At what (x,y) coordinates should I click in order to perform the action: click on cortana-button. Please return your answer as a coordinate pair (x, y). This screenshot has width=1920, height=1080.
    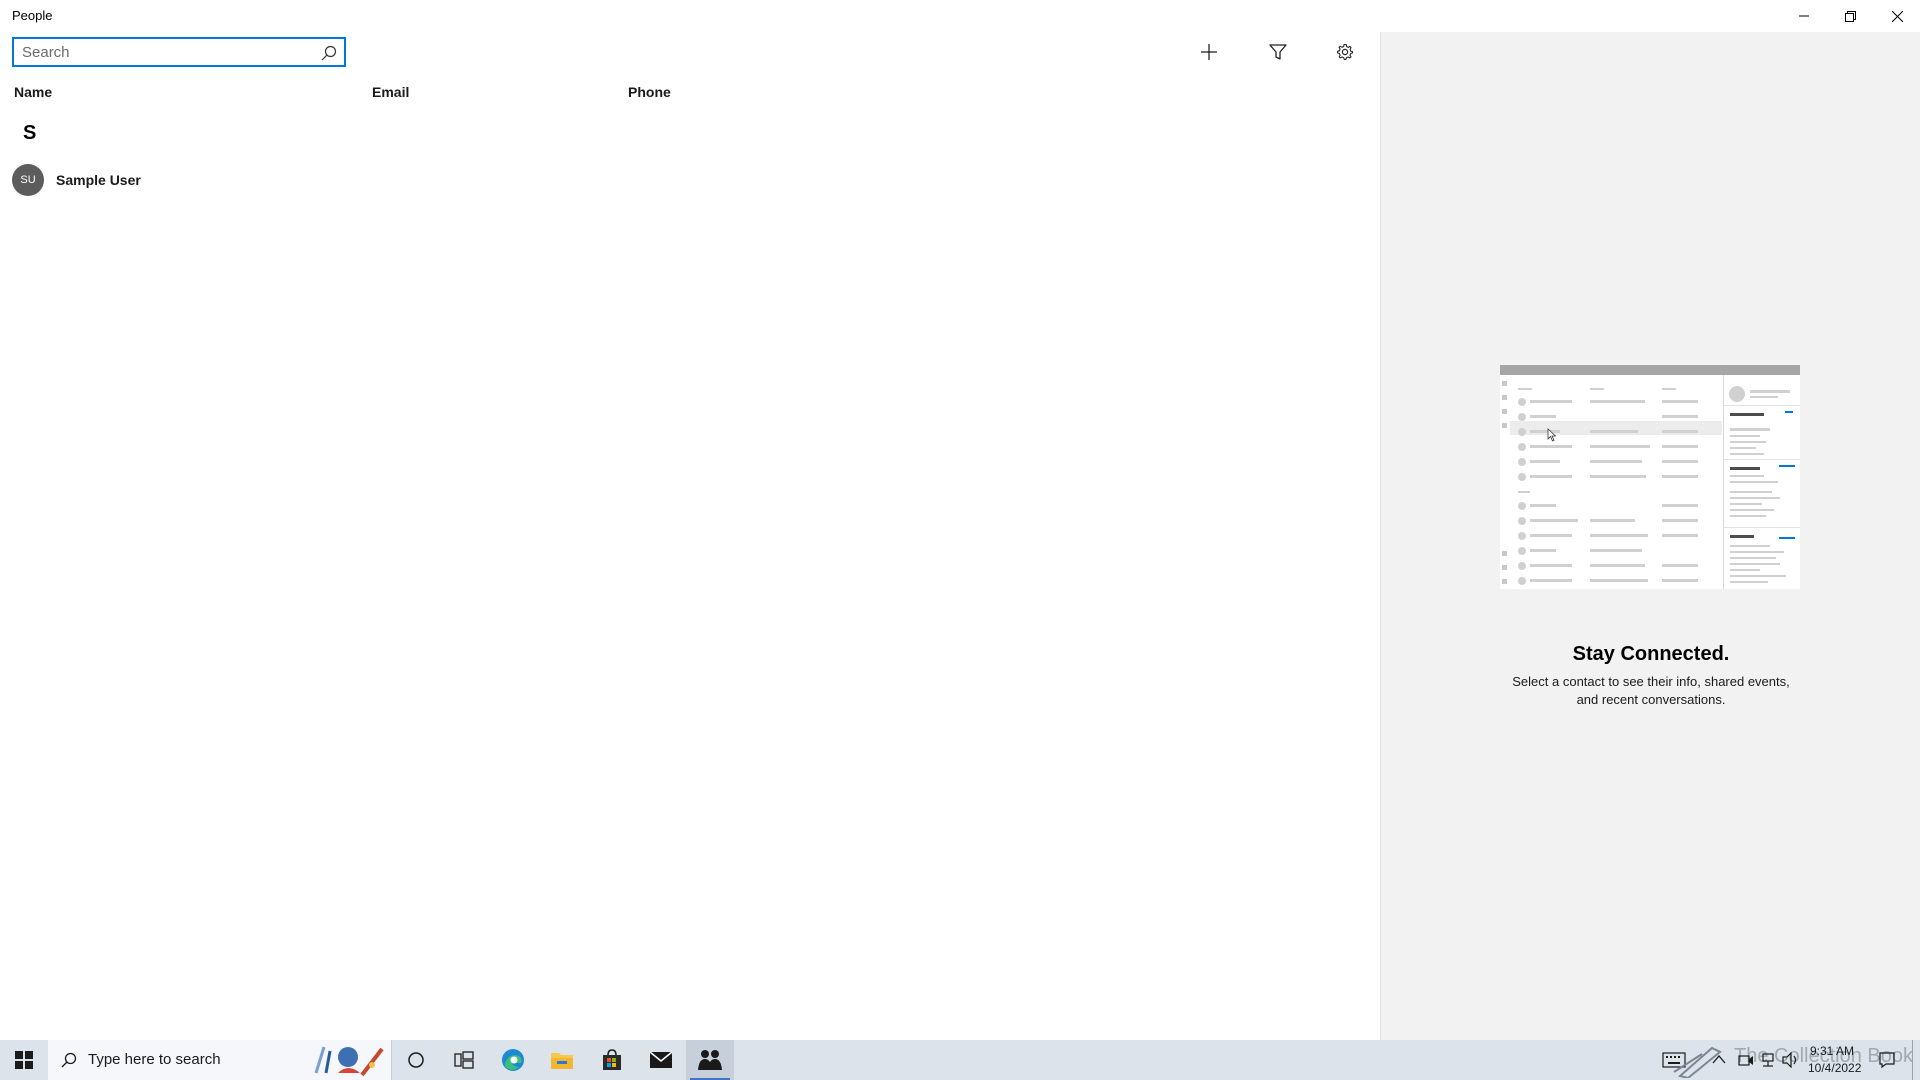
    Looking at the image, I should click on (416, 1060).